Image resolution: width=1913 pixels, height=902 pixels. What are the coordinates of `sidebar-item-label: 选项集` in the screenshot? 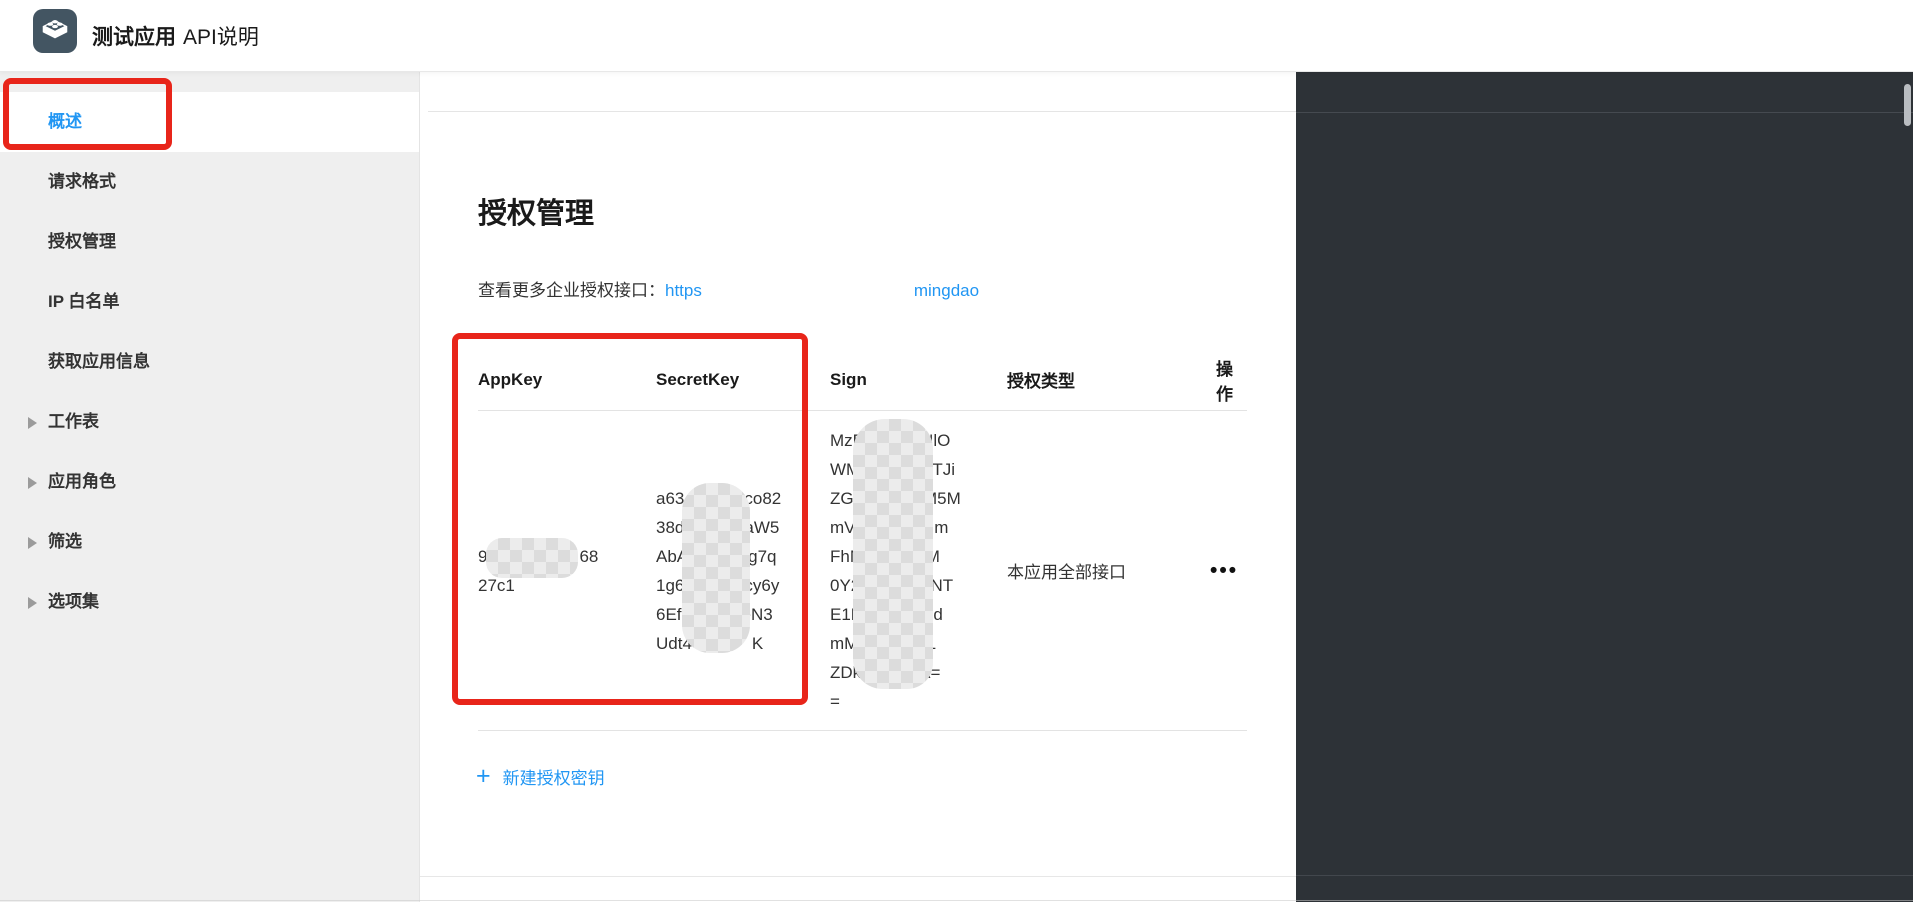 It's located at (73, 601).